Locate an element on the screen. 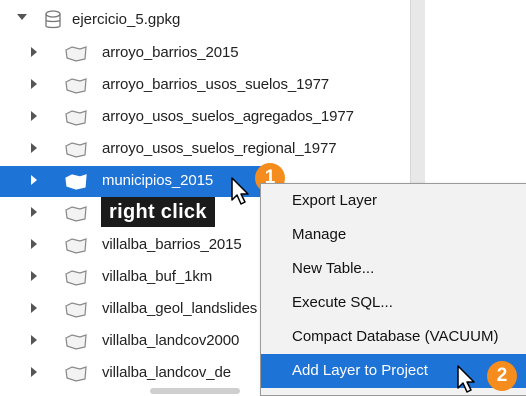 This screenshot has height=396, width=526. tree-item-municipios-2015: municipios_2015 is located at coordinates (131, 181).